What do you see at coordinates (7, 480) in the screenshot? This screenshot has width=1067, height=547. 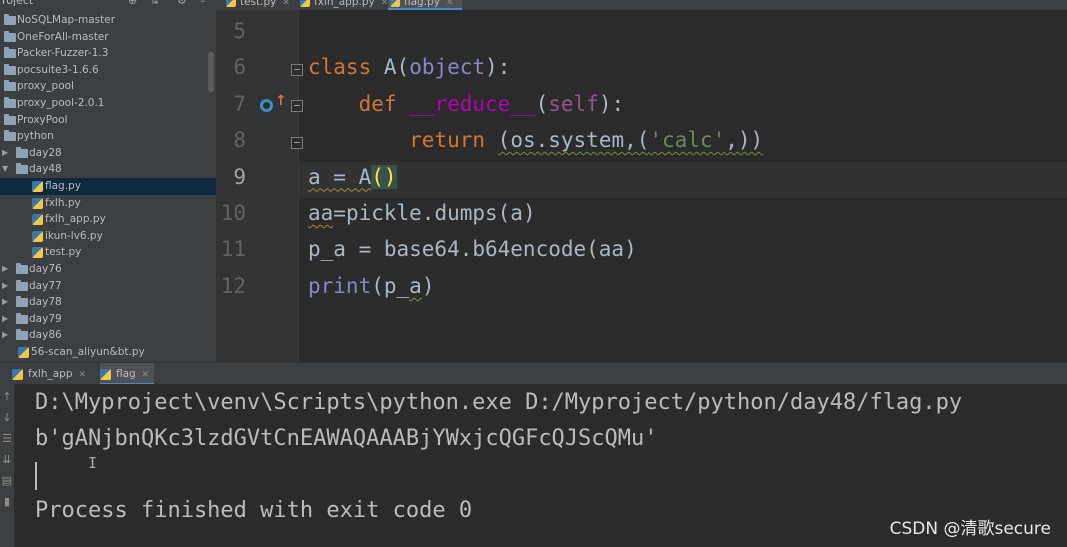 I see `print-icon: ▤` at bounding box center [7, 480].